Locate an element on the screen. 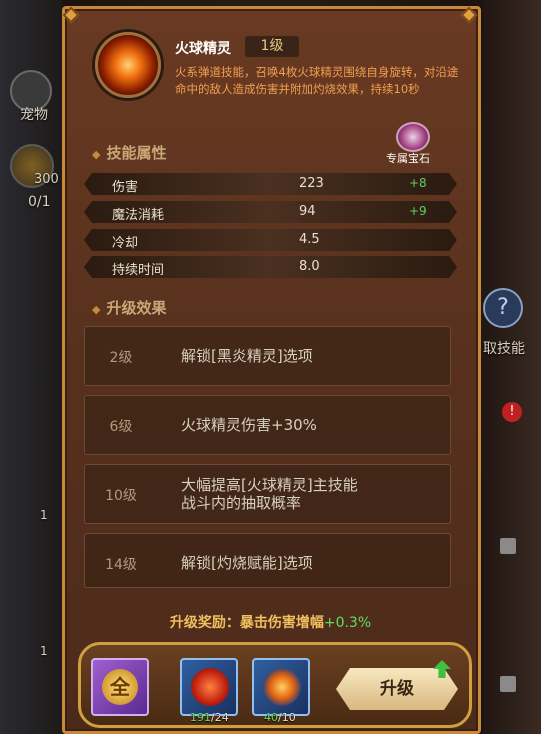 The height and width of the screenshot is (734, 541). material-b-need: /10 is located at coordinates (287, 717).